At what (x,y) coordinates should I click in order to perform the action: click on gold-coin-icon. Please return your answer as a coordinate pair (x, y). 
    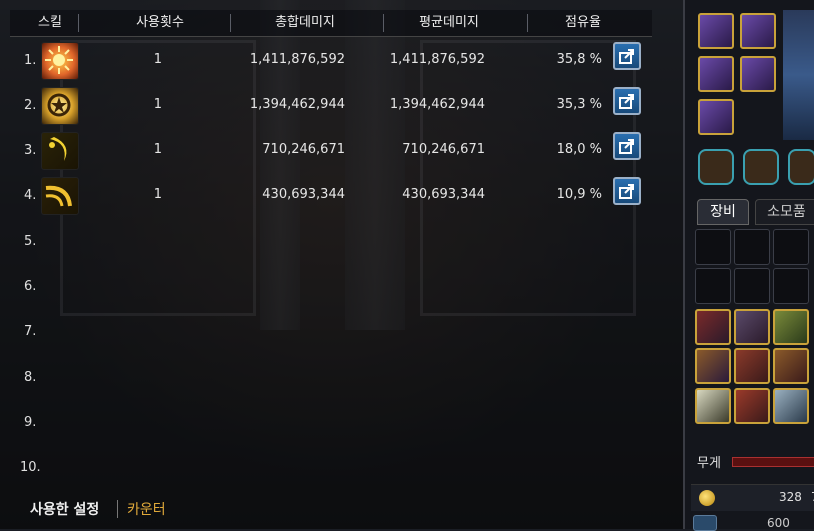
    Looking at the image, I should click on (707, 498).